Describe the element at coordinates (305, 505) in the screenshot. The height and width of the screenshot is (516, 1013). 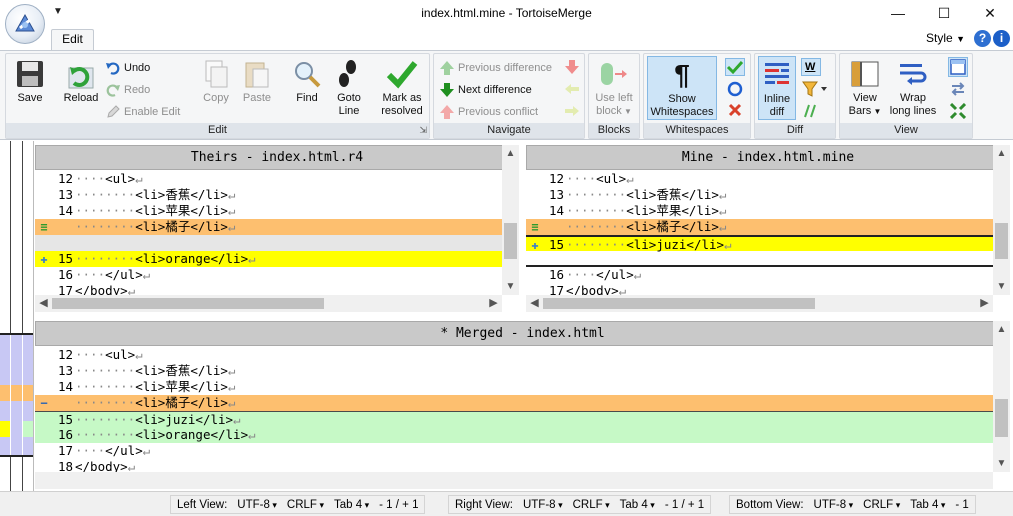
I see `left-view-eol: CRLF` at that location.